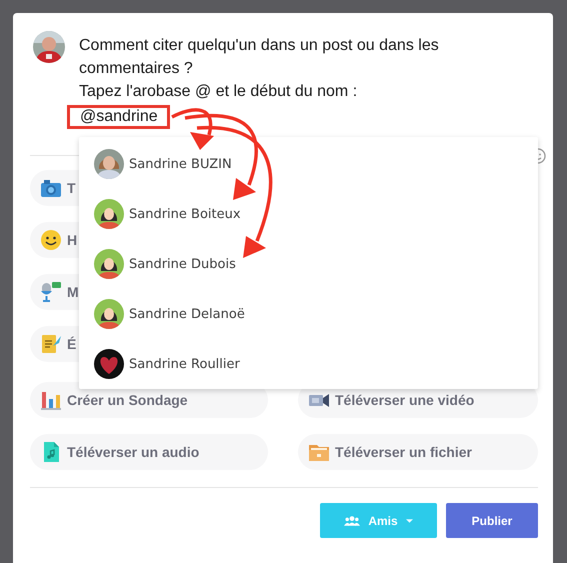 The height and width of the screenshot is (563, 567). What do you see at coordinates (308, 264) in the screenshot?
I see `suggestion-item: Sandrine Dubois` at bounding box center [308, 264].